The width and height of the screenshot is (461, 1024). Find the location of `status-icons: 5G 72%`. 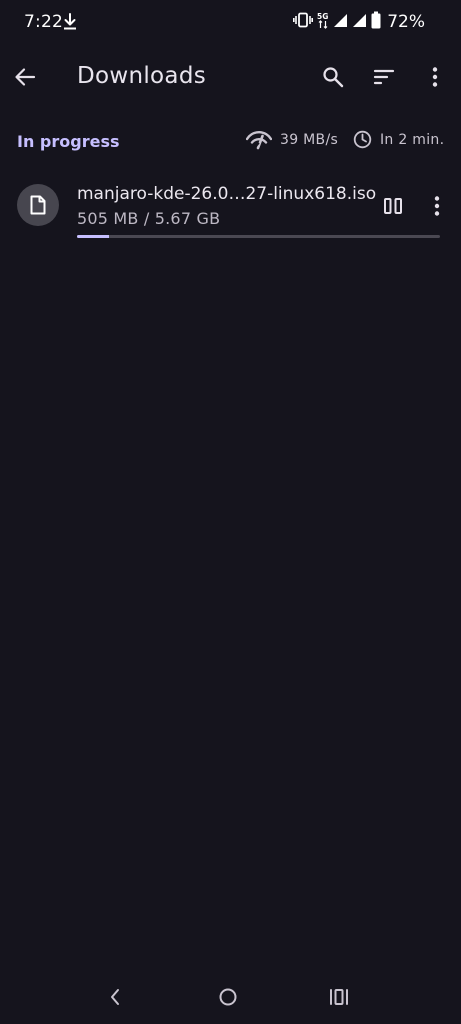

status-icons: 5G 72% is located at coordinates (359, 22).